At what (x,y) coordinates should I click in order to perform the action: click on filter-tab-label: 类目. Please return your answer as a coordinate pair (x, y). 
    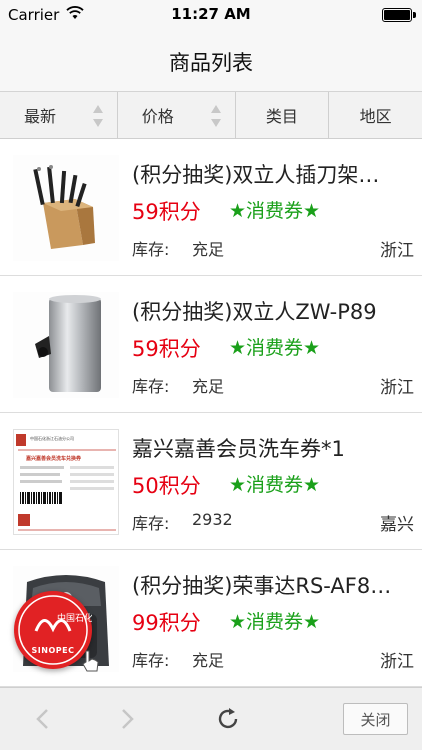
    Looking at the image, I should click on (281, 116).